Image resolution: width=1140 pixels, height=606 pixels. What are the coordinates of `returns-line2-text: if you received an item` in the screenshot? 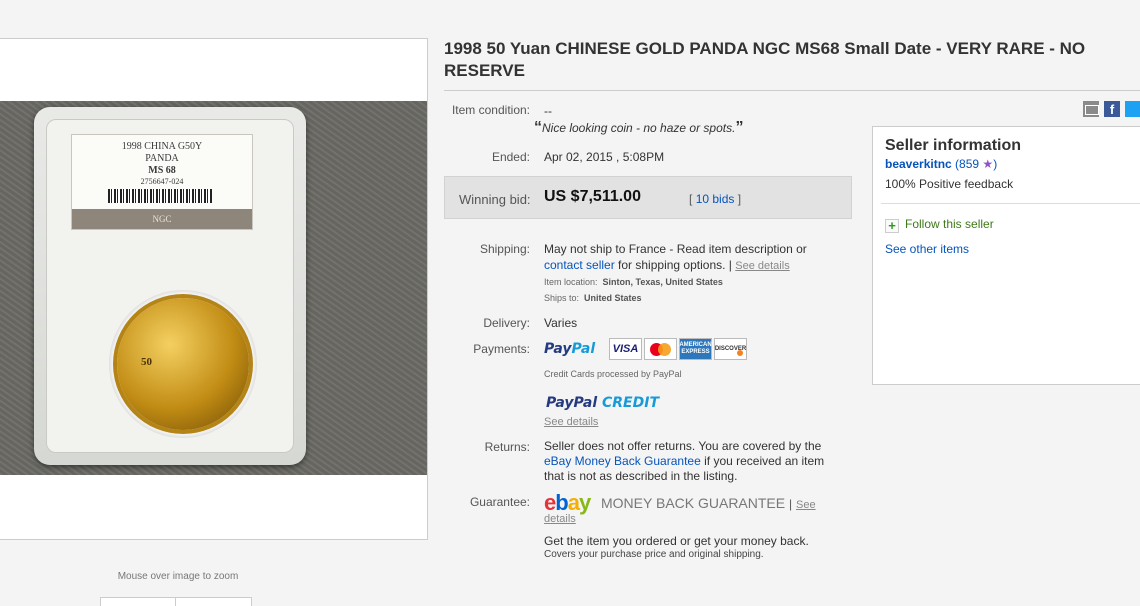 It's located at (764, 461).